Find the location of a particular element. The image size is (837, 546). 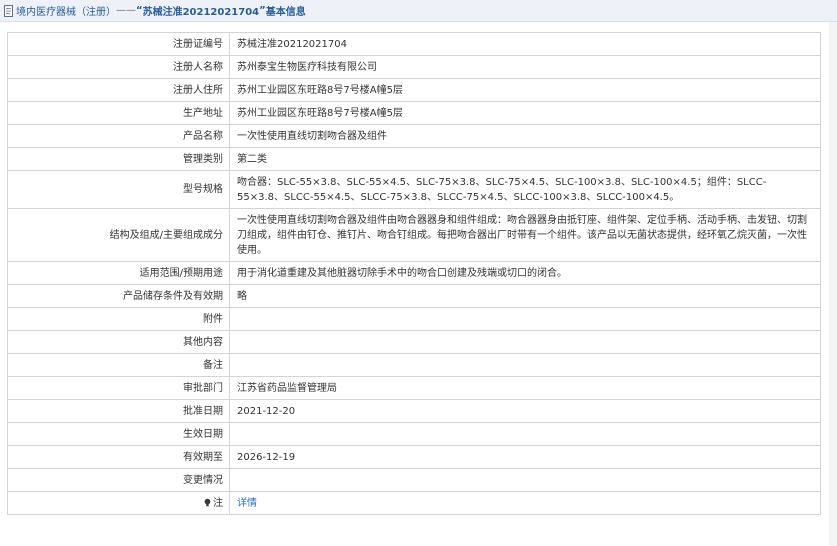

note-value-cell: 详情 is located at coordinates (525, 503).